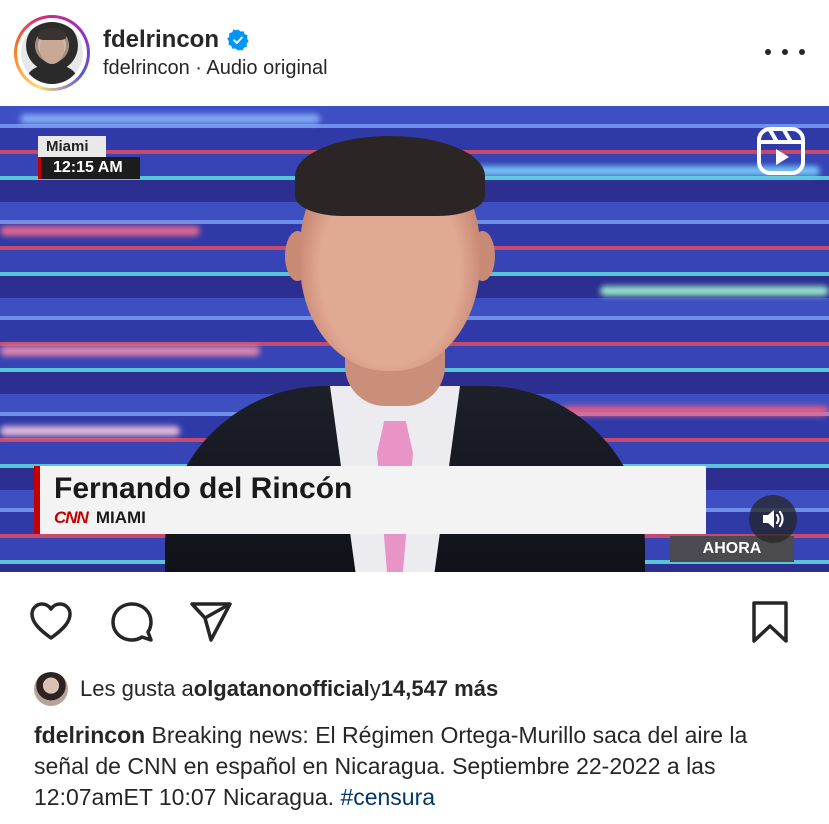 The image size is (829, 824). What do you see at coordinates (266, 68) in the screenshot?
I see `audio-link: Audio original` at bounding box center [266, 68].